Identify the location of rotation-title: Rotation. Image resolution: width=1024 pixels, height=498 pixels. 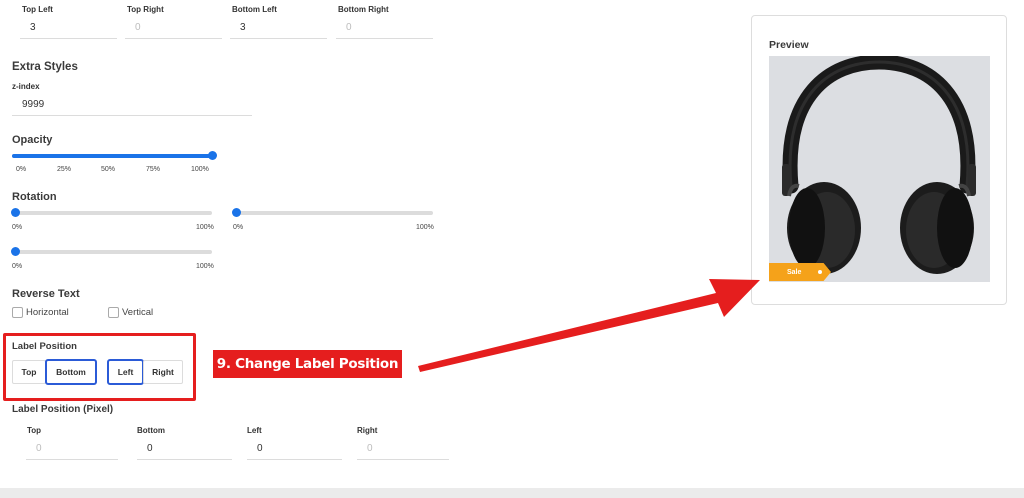
(34, 197).